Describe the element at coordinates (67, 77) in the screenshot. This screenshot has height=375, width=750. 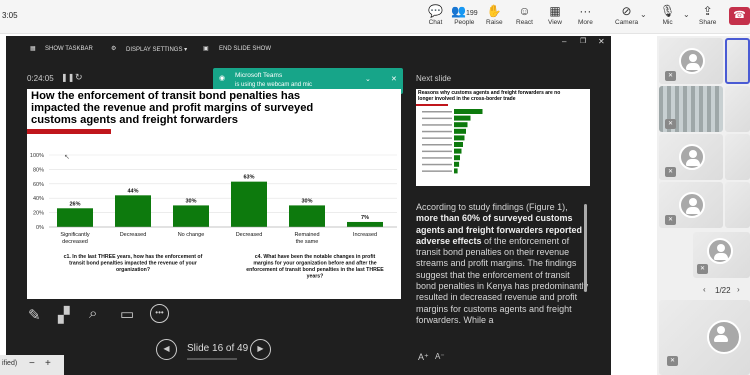
I see `pause-icon: ❚❚` at that location.